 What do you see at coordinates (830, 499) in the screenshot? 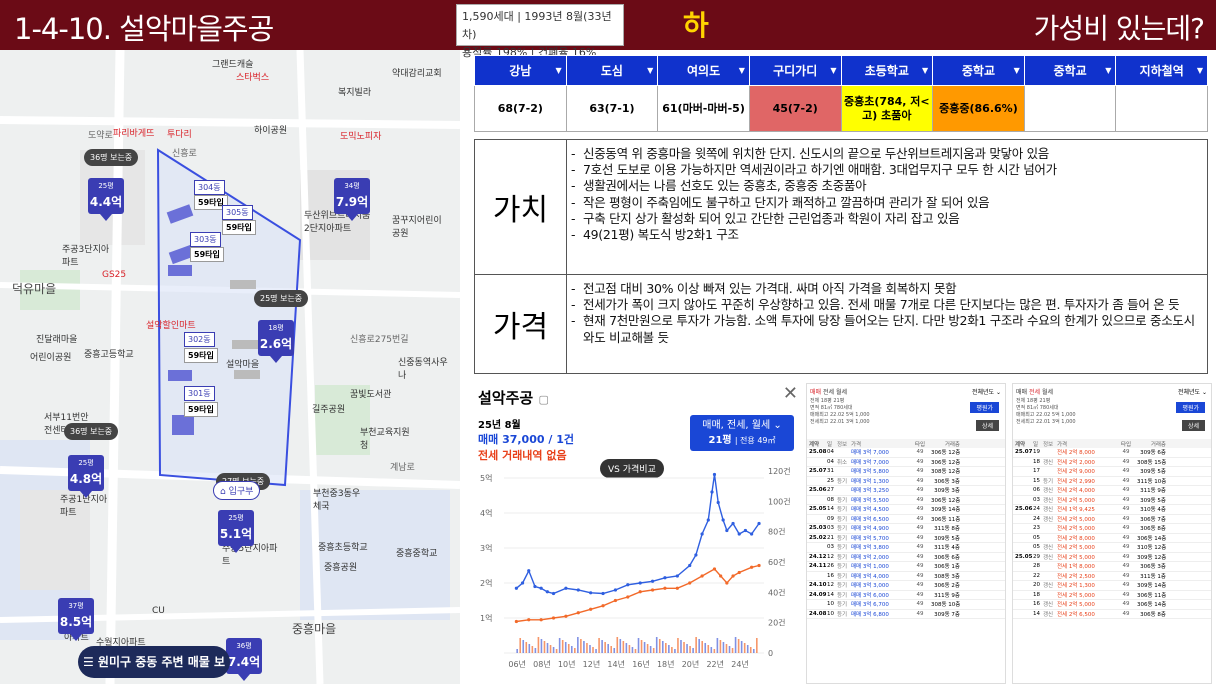
I see `trade-cell: 08` at bounding box center [830, 499].